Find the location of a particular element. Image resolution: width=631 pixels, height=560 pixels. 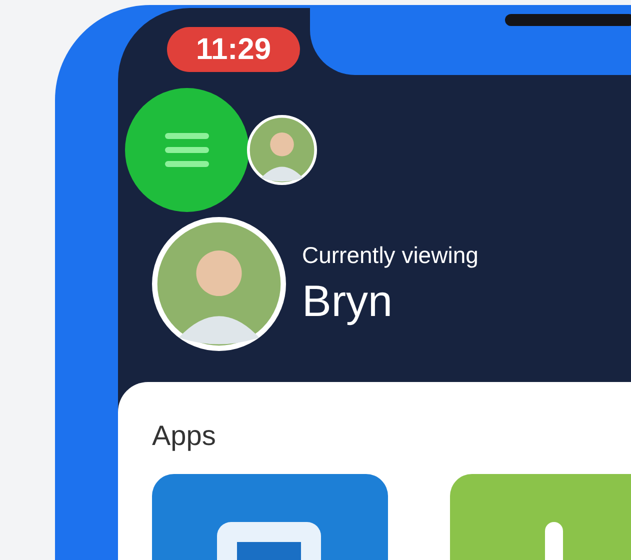

status-time: 11:29 is located at coordinates (233, 49).